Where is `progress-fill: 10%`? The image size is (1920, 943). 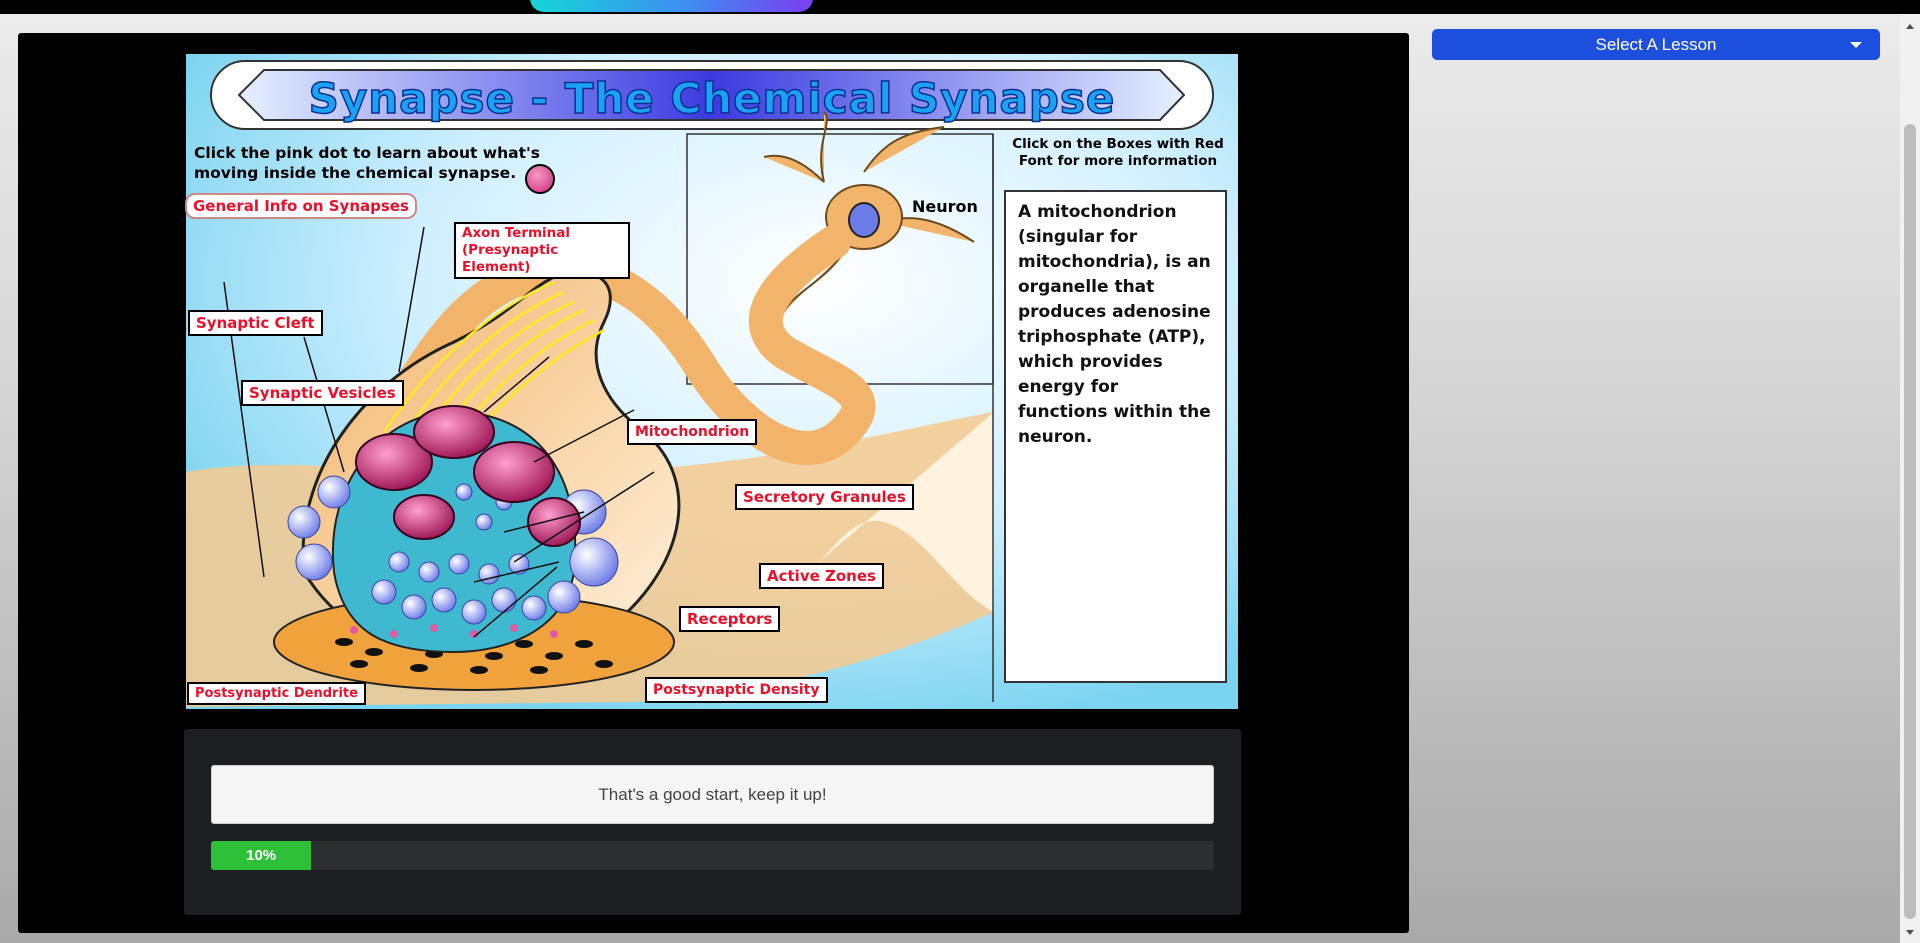 progress-fill: 10% is located at coordinates (261, 855).